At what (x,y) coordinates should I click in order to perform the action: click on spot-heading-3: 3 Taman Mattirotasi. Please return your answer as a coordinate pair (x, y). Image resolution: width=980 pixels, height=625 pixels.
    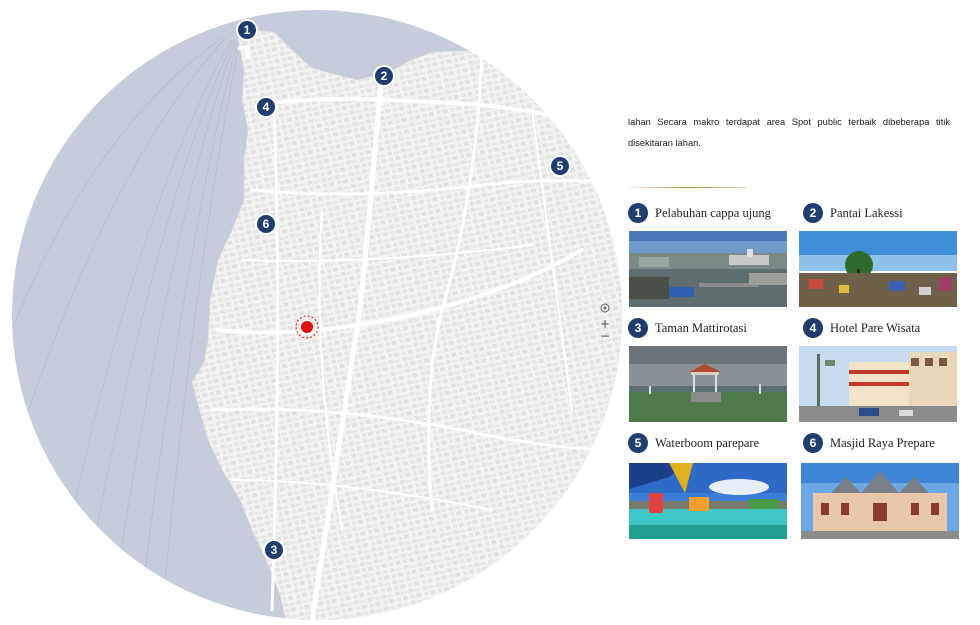
    Looking at the image, I should click on (708, 328).